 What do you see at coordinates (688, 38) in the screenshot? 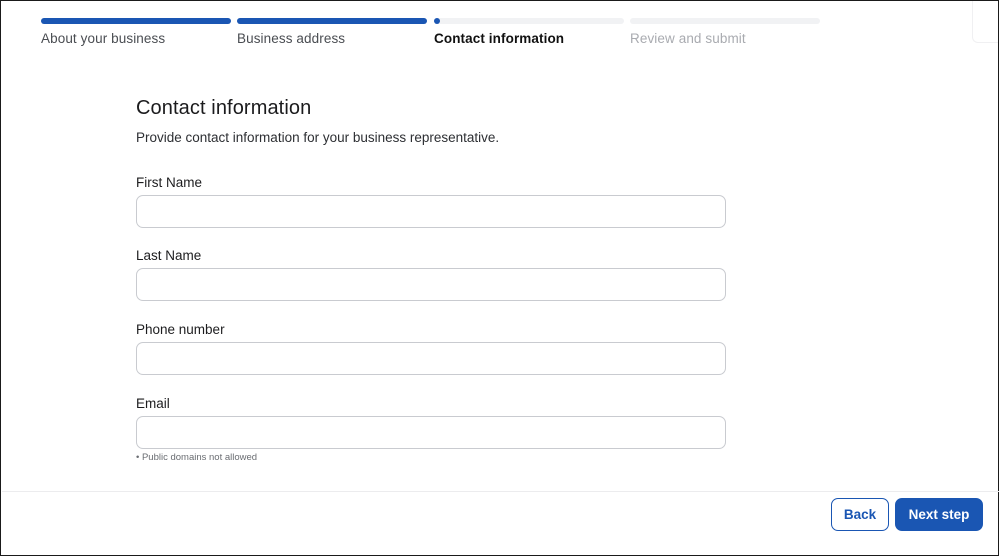
I see `step-label: Review and submit` at bounding box center [688, 38].